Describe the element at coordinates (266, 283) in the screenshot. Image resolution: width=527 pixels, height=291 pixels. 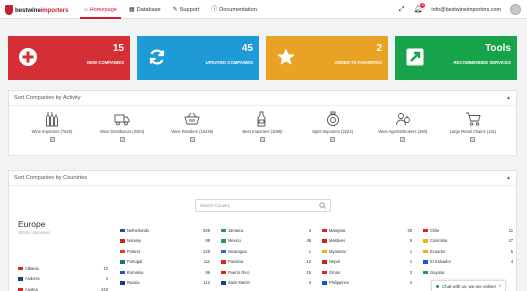
I see `country-row: Saint Martin 3` at that location.